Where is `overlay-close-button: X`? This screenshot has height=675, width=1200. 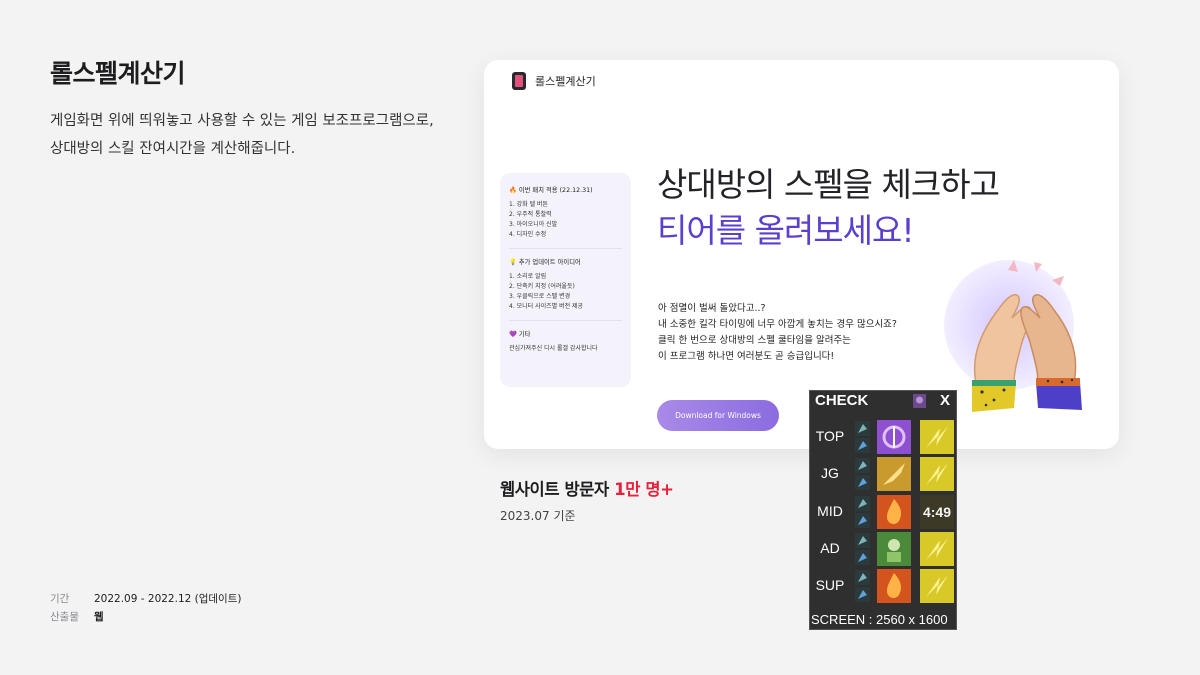 overlay-close-button: X is located at coordinates (945, 400).